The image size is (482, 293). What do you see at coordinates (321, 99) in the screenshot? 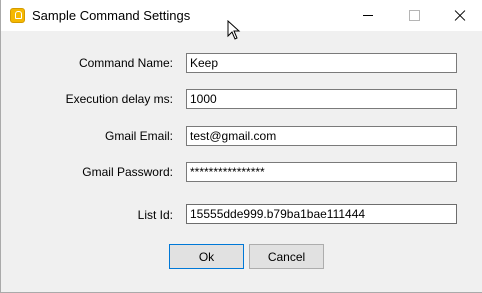
I see `execution-delay-field` at bounding box center [321, 99].